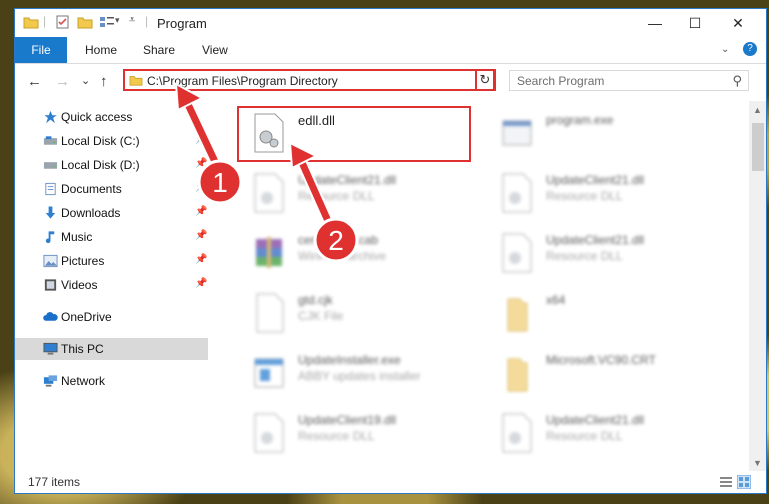  I want to click on help-icon: ?, so click(750, 49).